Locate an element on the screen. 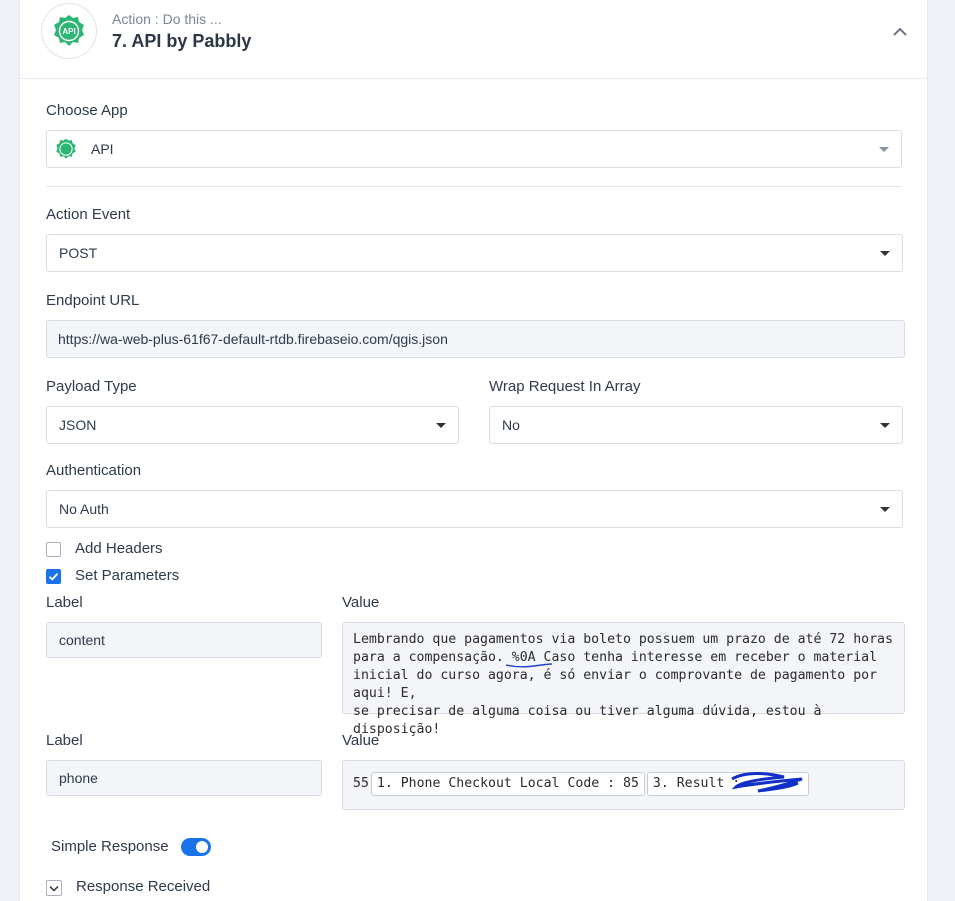  choose-app-select: API is located at coordinates (474, 149).